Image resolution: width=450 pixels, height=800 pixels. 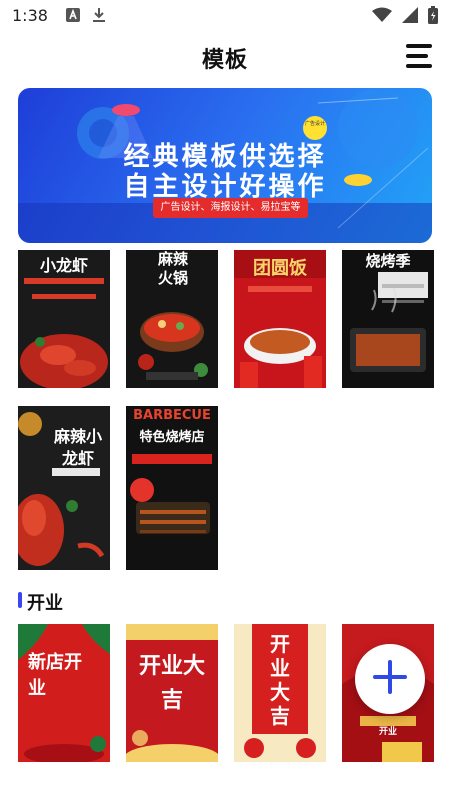 I want to click on template-card-new-store-opening: 新店开业, so click(x=64, y=693).